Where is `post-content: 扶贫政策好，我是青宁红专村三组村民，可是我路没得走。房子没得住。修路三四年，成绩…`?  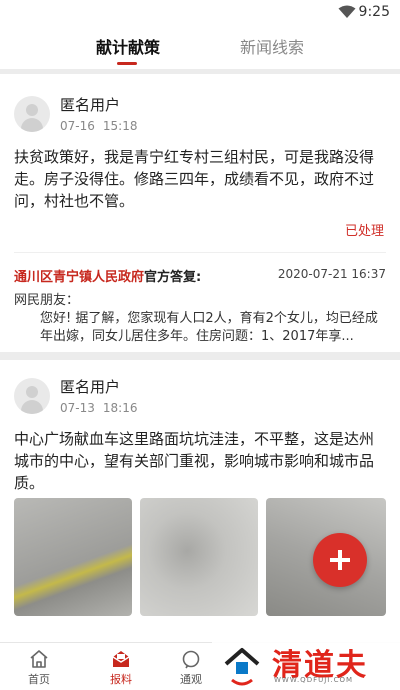
post-content: 扶贫政策好，我是青宁红专村三组村民，可是我路没得走。房子没得住。修路三四年，成绩… is located at coordinates (200, 179).